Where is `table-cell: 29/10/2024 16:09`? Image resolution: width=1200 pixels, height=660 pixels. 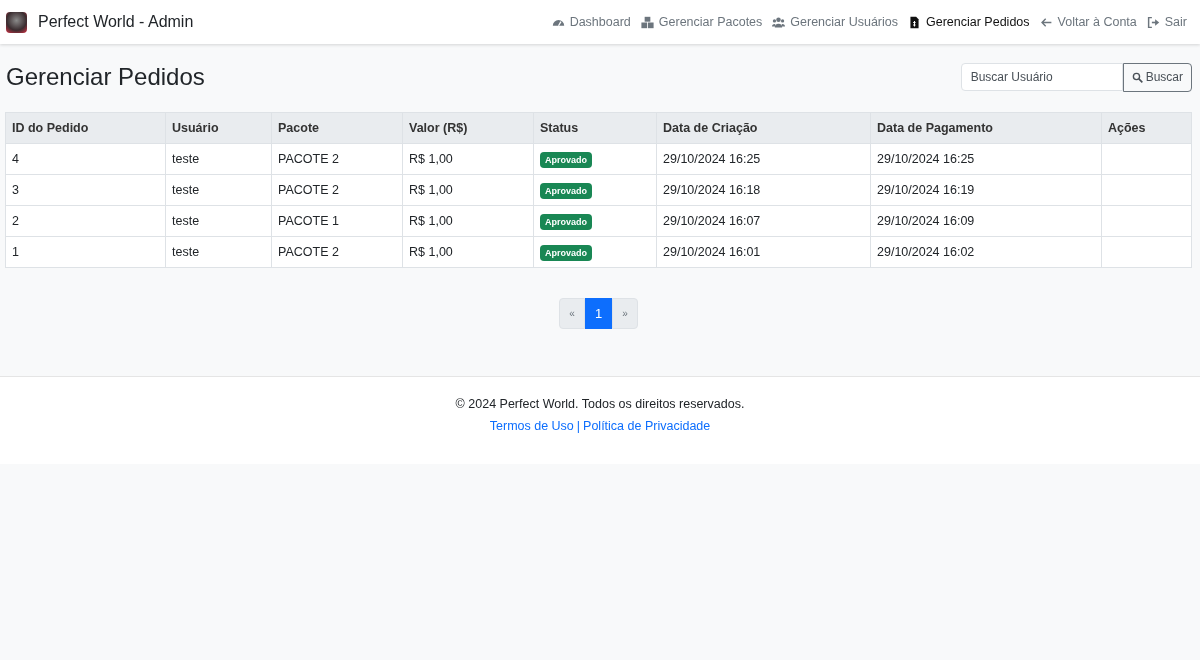
table-cell: 29/10/2024 16:09 is located at coordinates (986, 221).